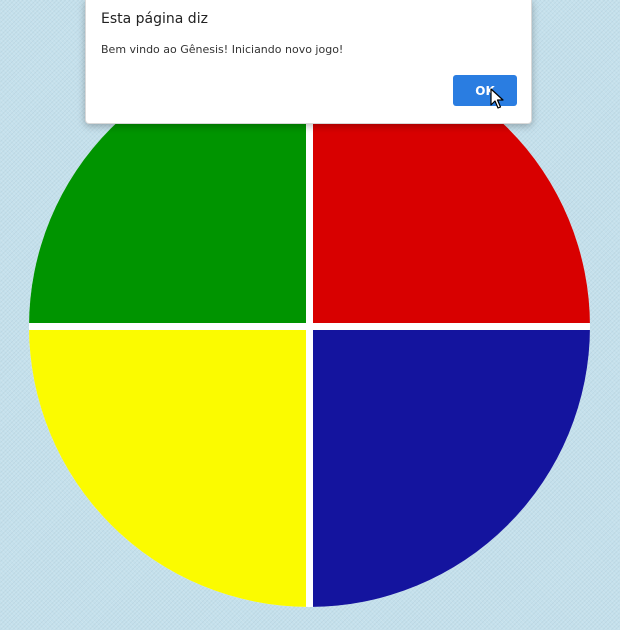  What do you see at coordinates (154, 19) in the screenshot?
I see `dialog-title: Esta página diz` at bounding box center [154, 19].